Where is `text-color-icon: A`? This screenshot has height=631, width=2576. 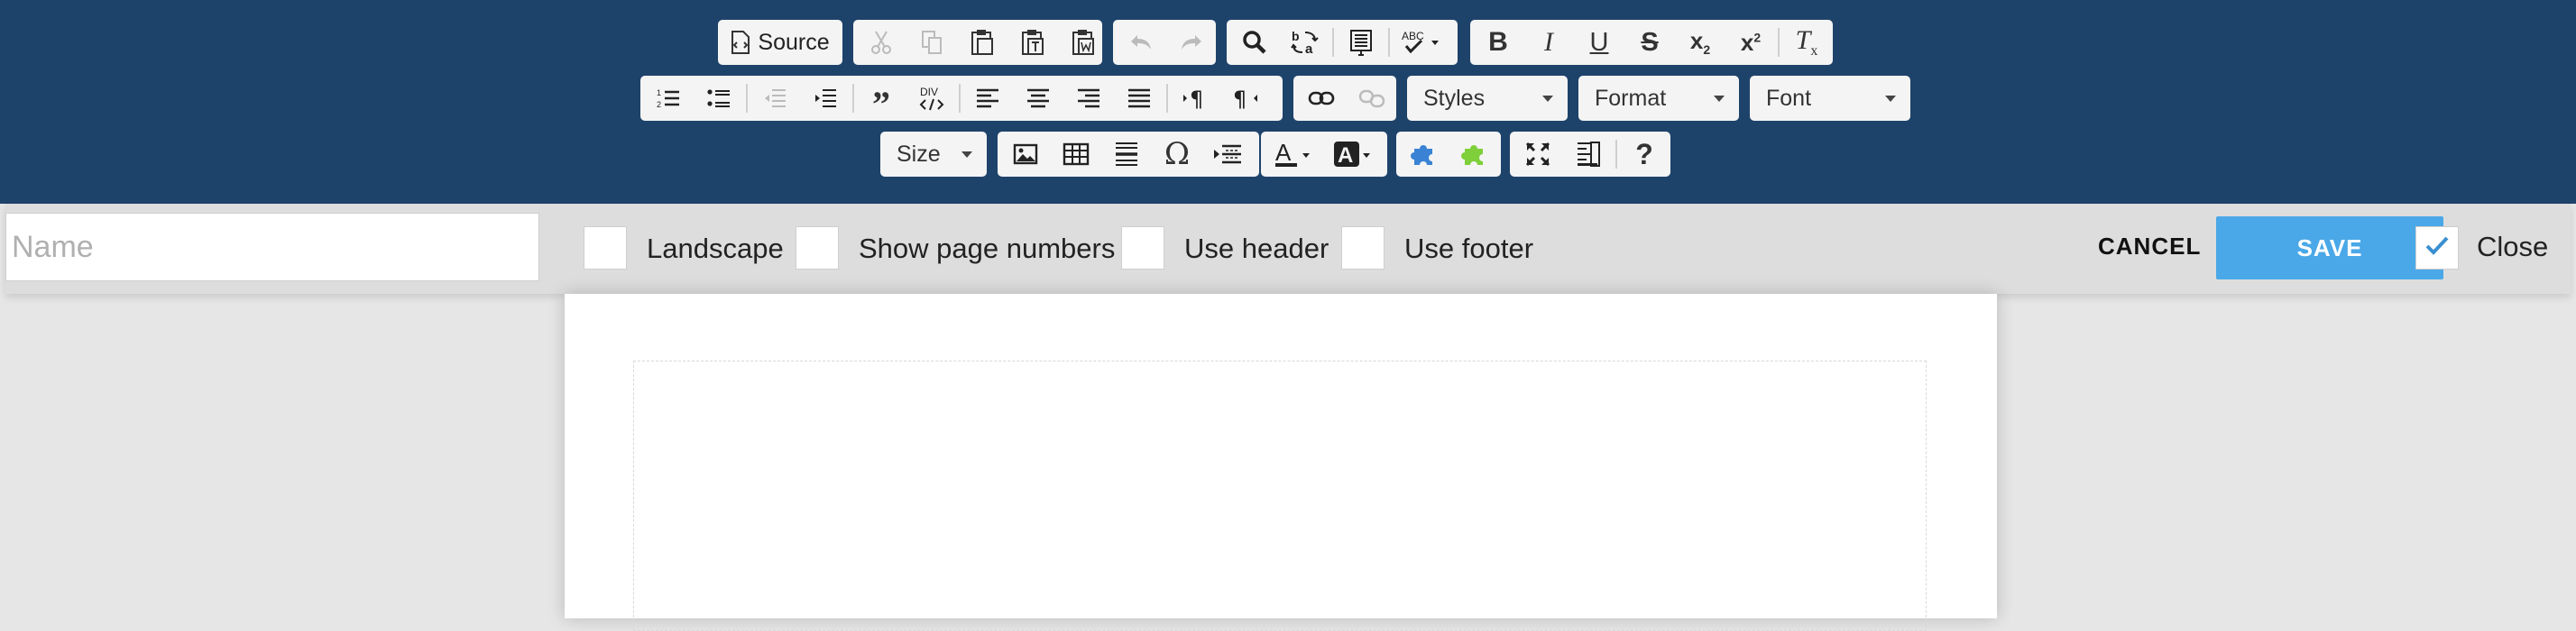
text-color-icon: A is located at coordinates (1293, 154).